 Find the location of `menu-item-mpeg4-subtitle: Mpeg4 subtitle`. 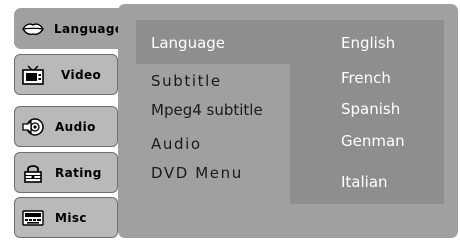

menu-item-mpeg4-subtitle: Mpeg4 subtitle is located at coordinates (207, 110).